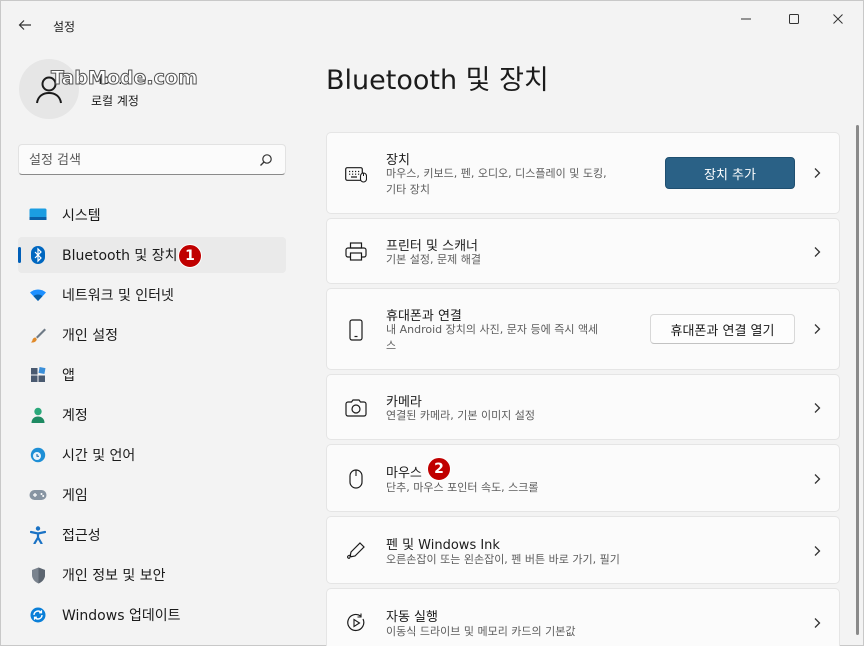 Image resolution: width=864 pixels, height=646 pixels. I want to click on update-icon, so click(38, 615).